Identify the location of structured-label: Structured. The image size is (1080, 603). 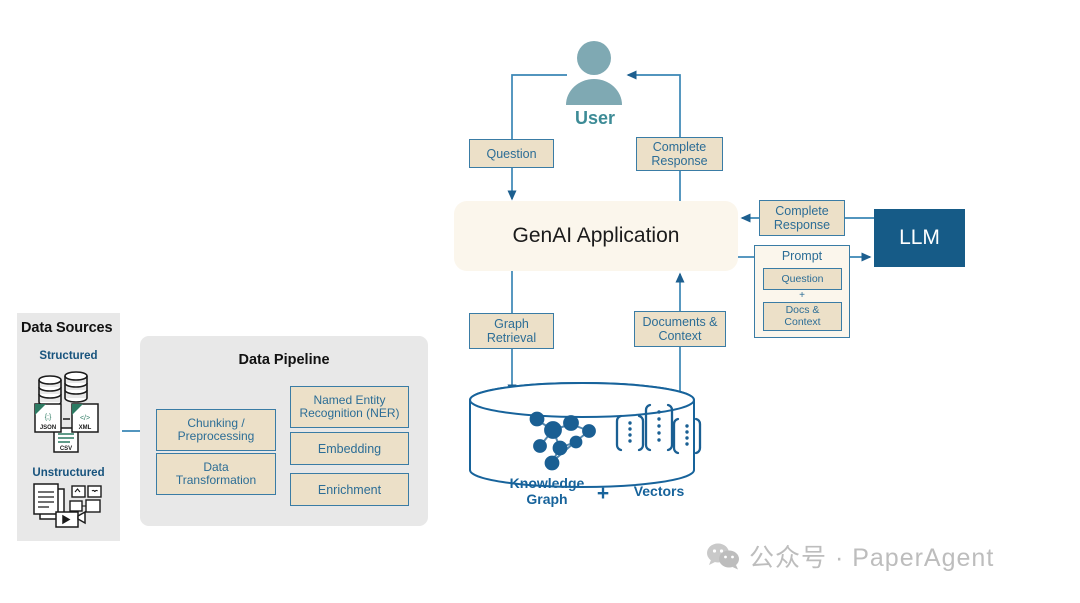
(68, 356).